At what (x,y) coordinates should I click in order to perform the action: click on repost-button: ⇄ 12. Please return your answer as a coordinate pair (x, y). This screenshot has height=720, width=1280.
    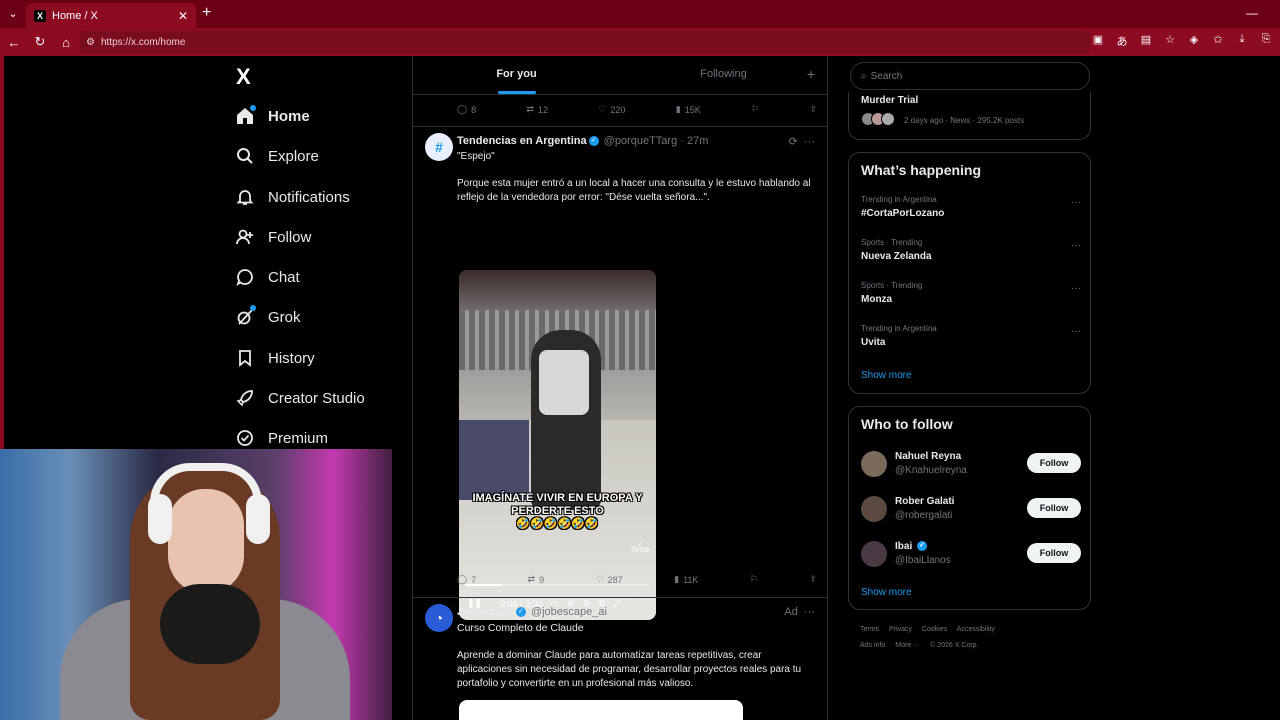
    Looking at the image, I should click on (537, 109).